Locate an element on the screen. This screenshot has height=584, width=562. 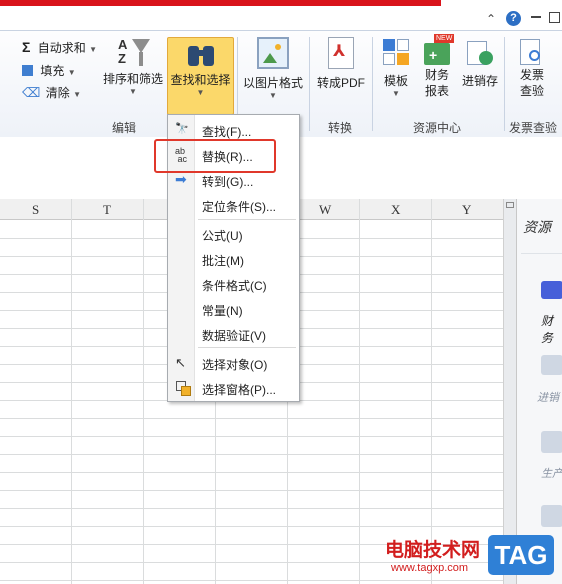
template-icon is located at coordinates (396, 52).